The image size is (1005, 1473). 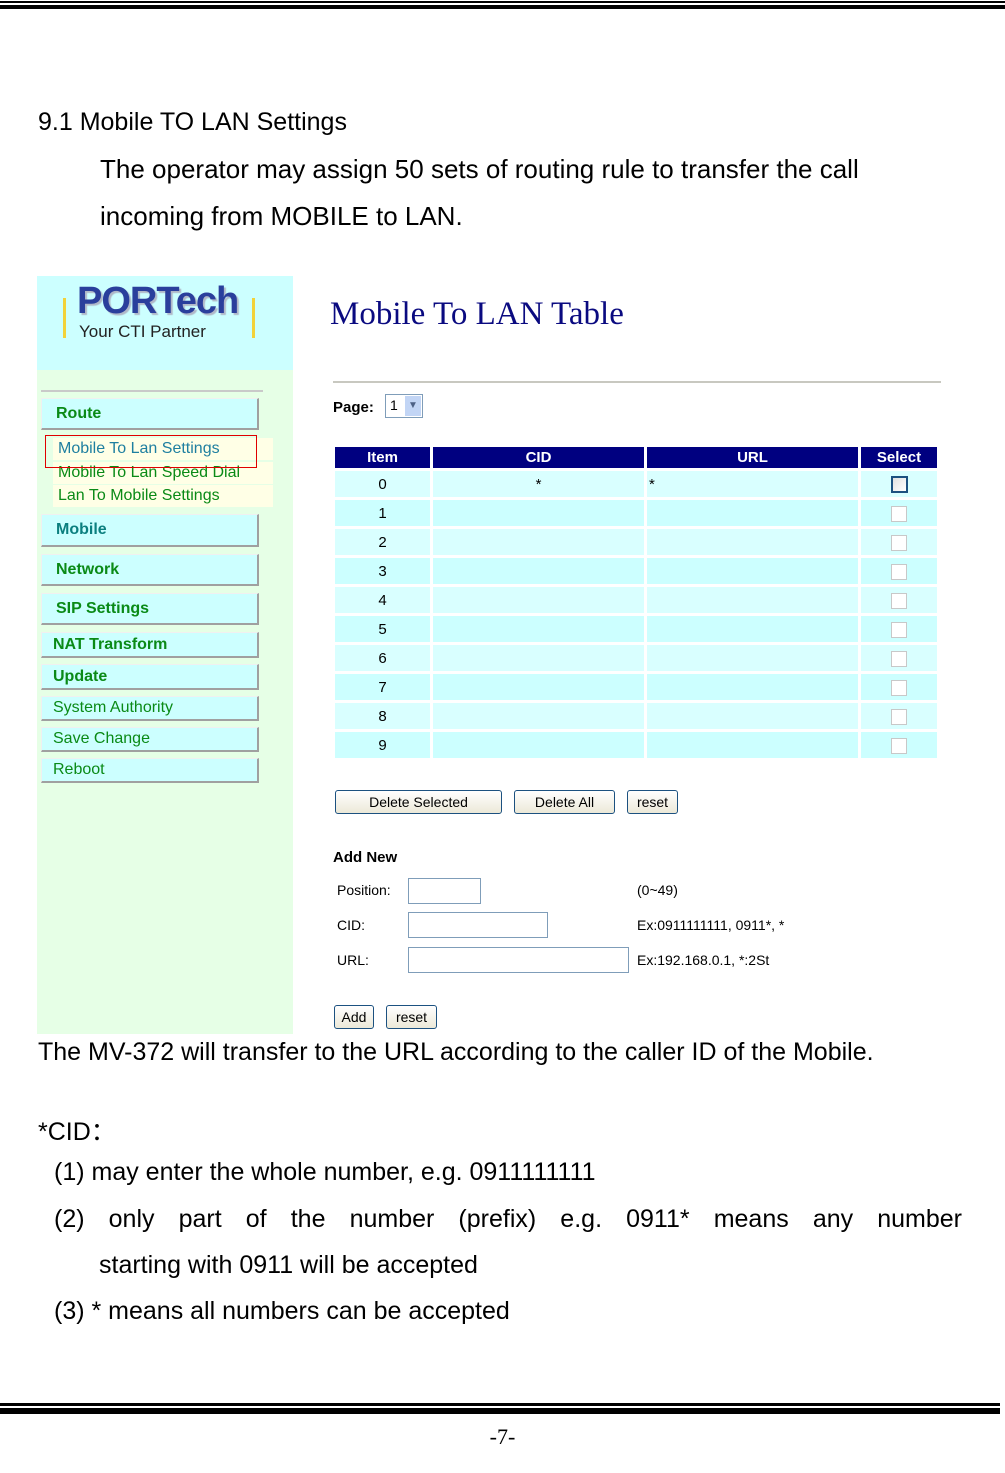 What do you see at coordinates (478, 925) in the screenshot?
I see `cid-input` at bounding box center [478, 925].